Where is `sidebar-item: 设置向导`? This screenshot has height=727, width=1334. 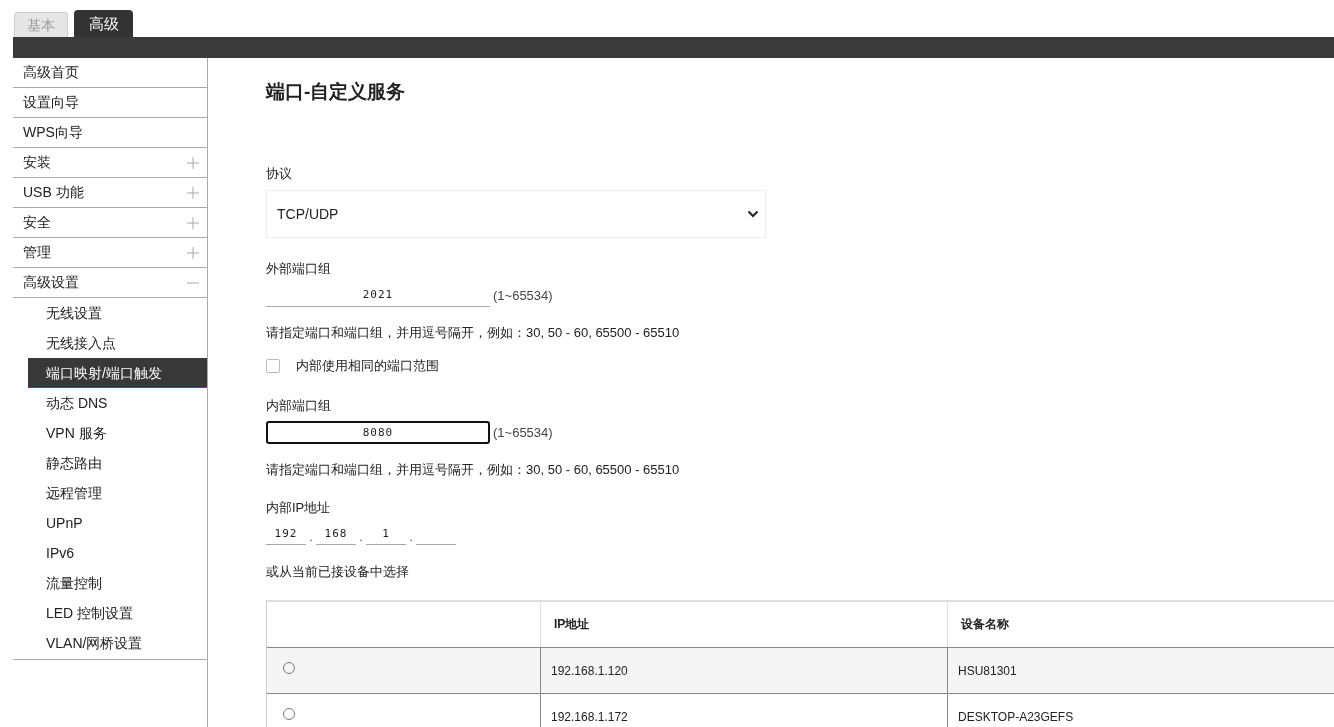
sidebar-item: 设置向导 is located at coordinates (110, 103).